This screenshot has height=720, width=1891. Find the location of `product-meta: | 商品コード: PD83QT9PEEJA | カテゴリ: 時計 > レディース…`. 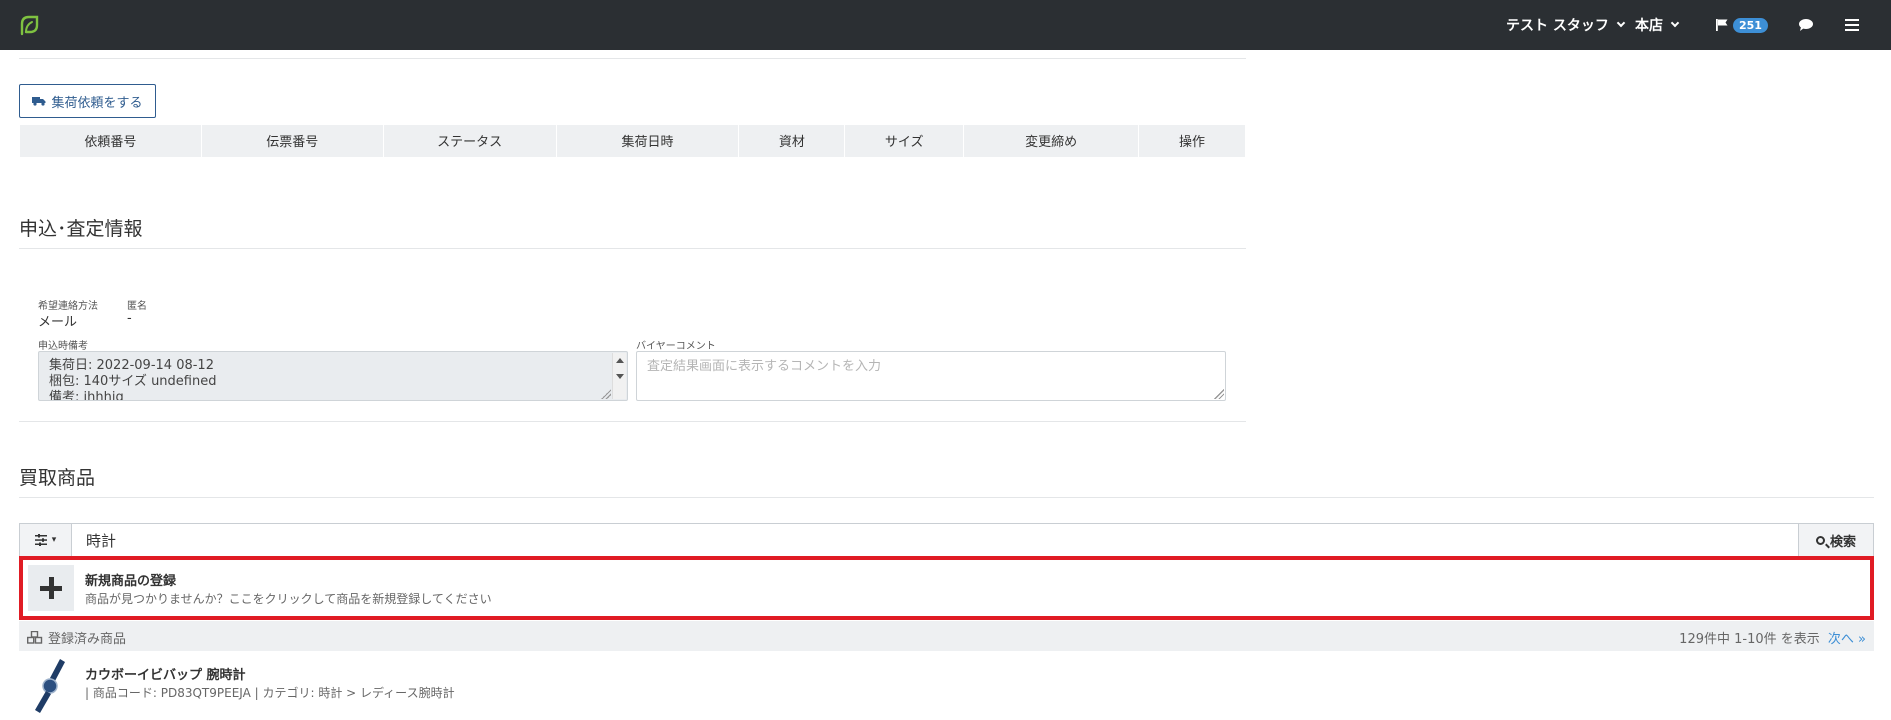

product-meta: | 商品コード: PD83QT9PEEJA | カテゴリ: 時計 > レディース… is located at coordinates (270, 693).